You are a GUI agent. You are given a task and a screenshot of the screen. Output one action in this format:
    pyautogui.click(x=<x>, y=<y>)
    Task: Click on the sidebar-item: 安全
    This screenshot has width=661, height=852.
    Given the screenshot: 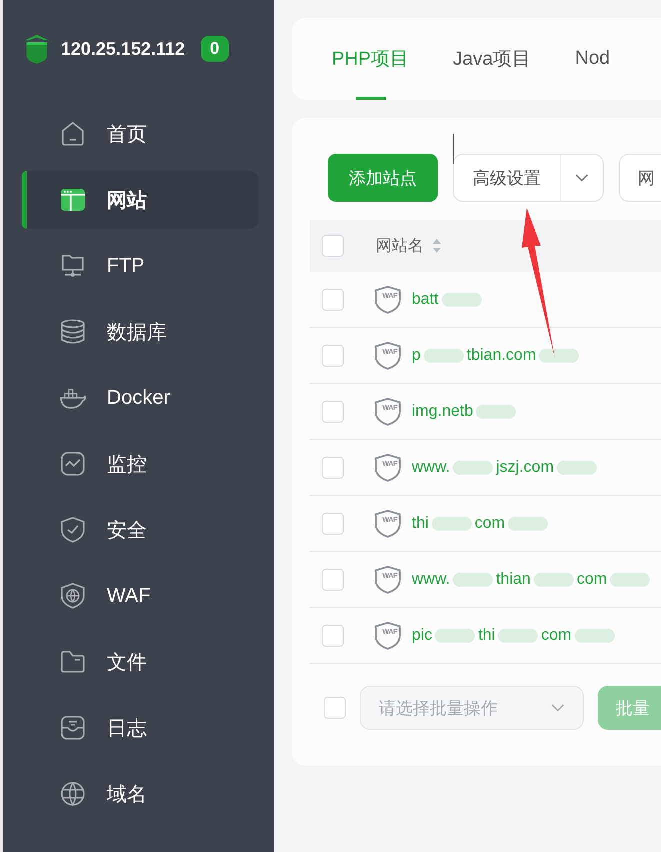 What is the action you would take?
    pyautogui.click(x=140, y=530)
    